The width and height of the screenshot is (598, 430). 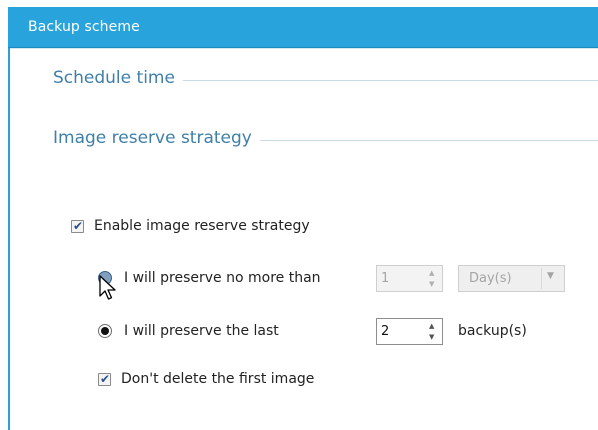 What do you see at coordinates (385, 331) in the screenshot?
I see `spinner-value: 2` at bounding box center [385, 331].